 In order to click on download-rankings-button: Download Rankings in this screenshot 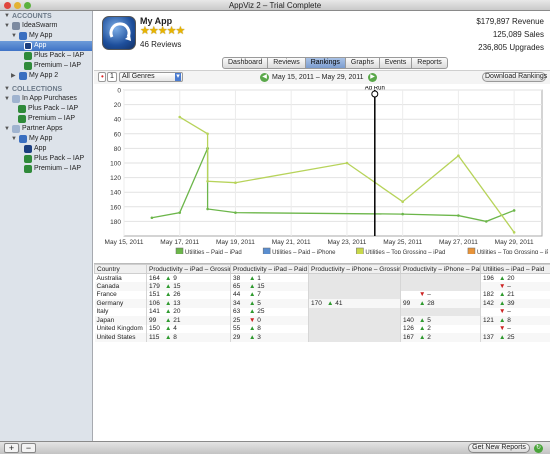, I will do `click(514, 77)`.